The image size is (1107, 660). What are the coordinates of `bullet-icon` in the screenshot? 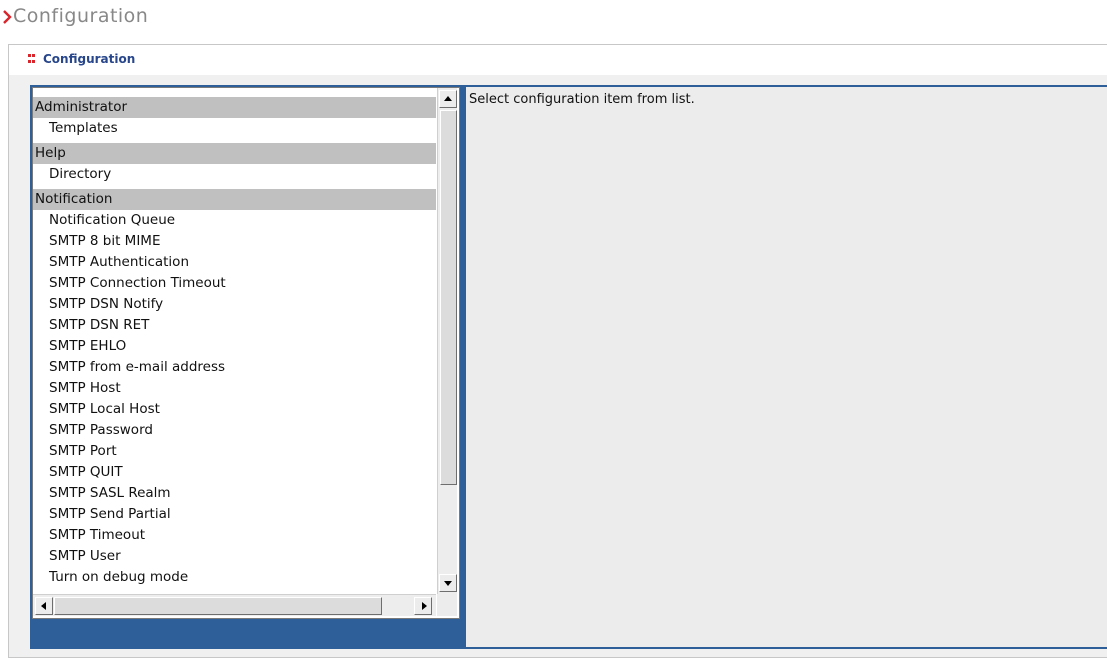 It's located at (32, 59).